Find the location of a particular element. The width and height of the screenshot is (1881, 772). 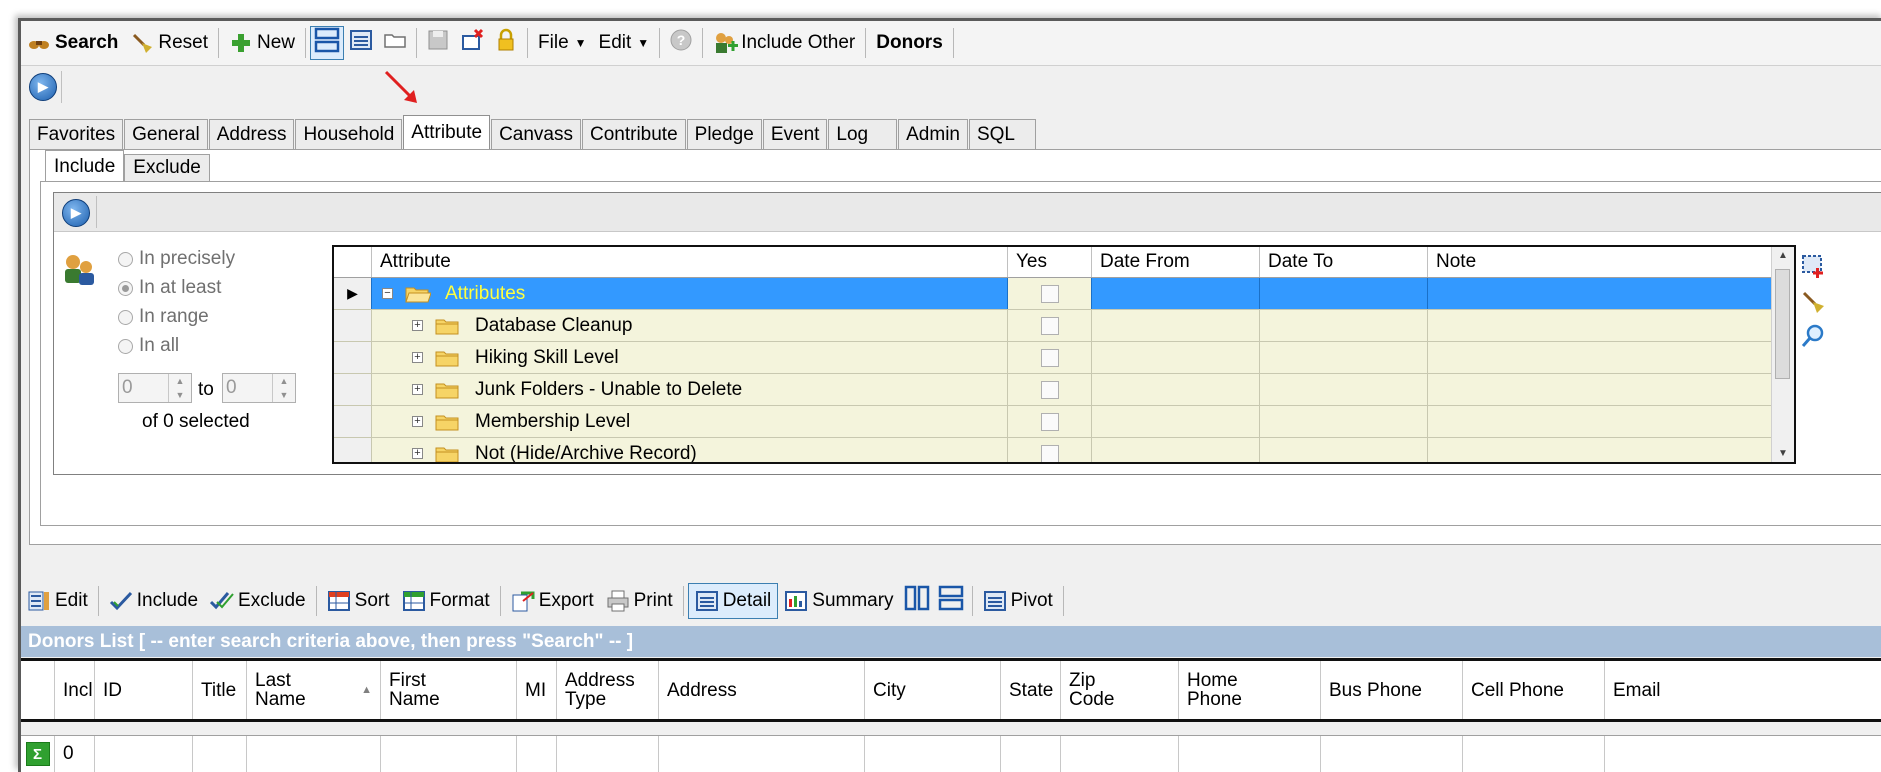

tab-attribute: Attribute is located at coordinates (447, 132).